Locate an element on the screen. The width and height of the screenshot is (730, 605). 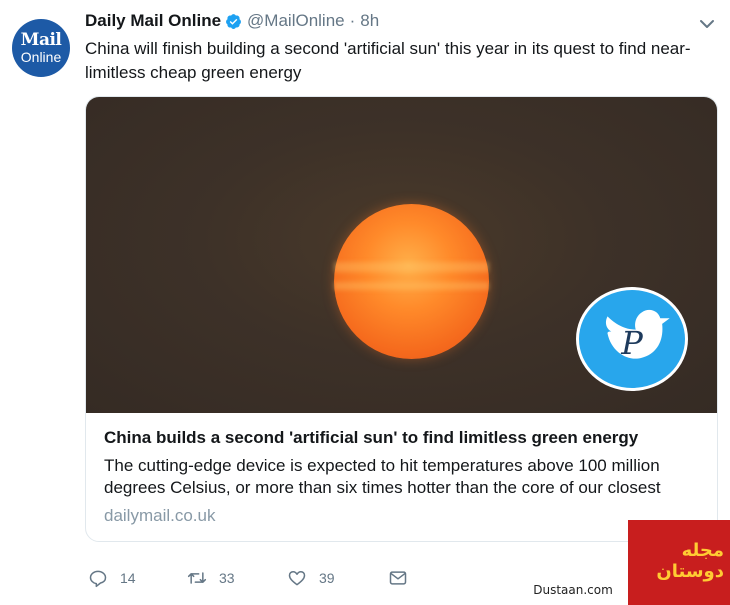
chevron-down-icon is located at coordinates (707, 24).